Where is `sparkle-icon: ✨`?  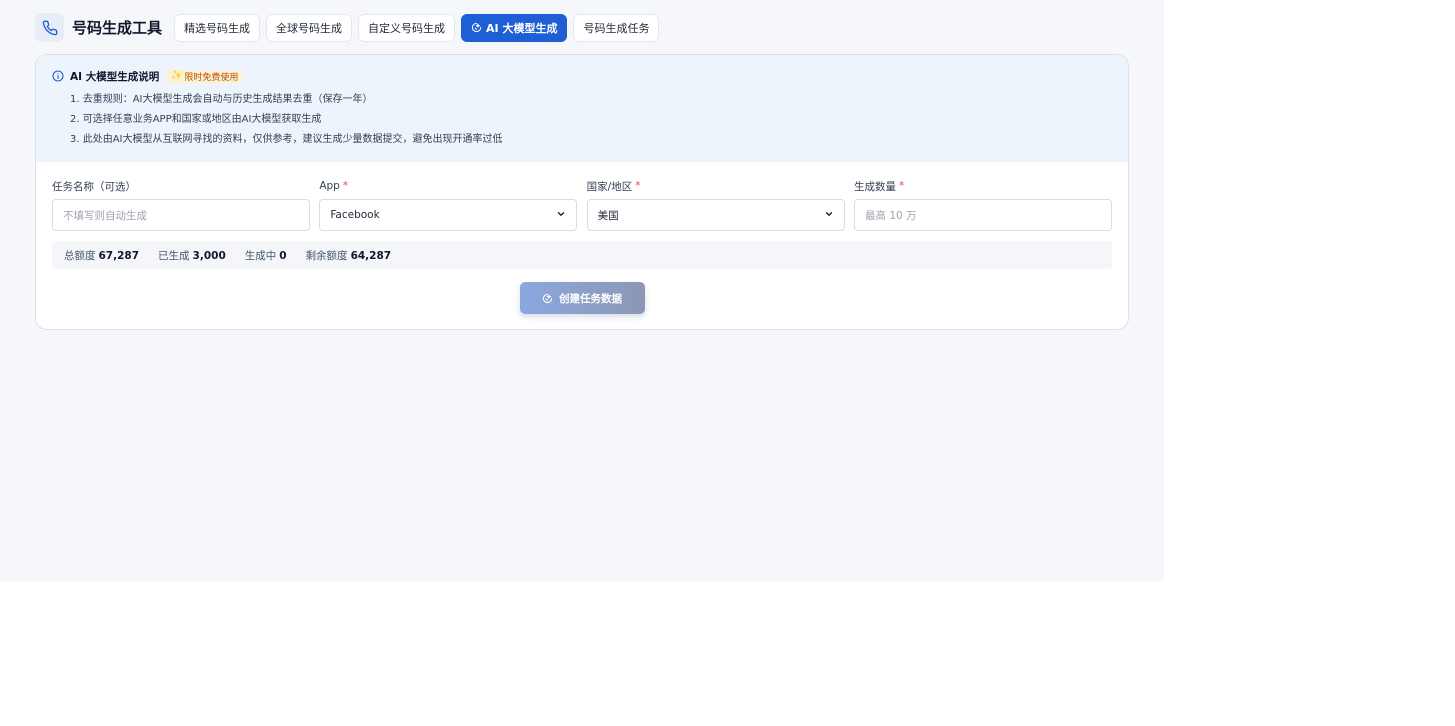
sparkle-icon: ✨ is located at coordinates (177, 76).